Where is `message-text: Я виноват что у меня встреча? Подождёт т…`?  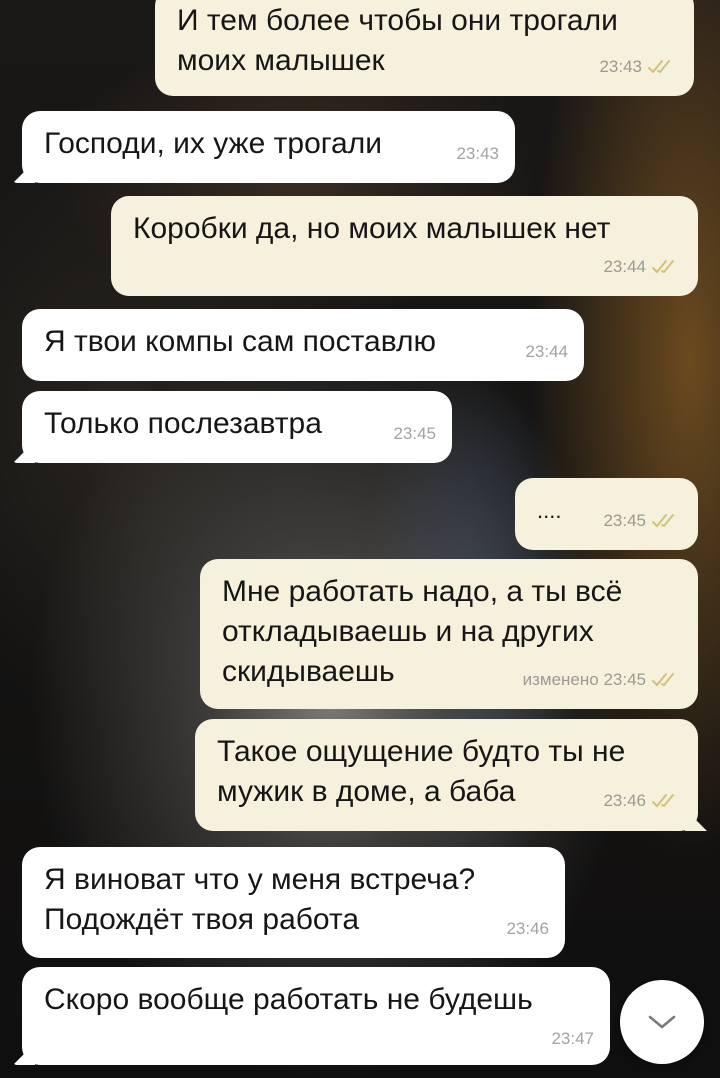
message-text: Я виноват что у меня встреча? Подождёт т… is located at coordinates (260, 899).